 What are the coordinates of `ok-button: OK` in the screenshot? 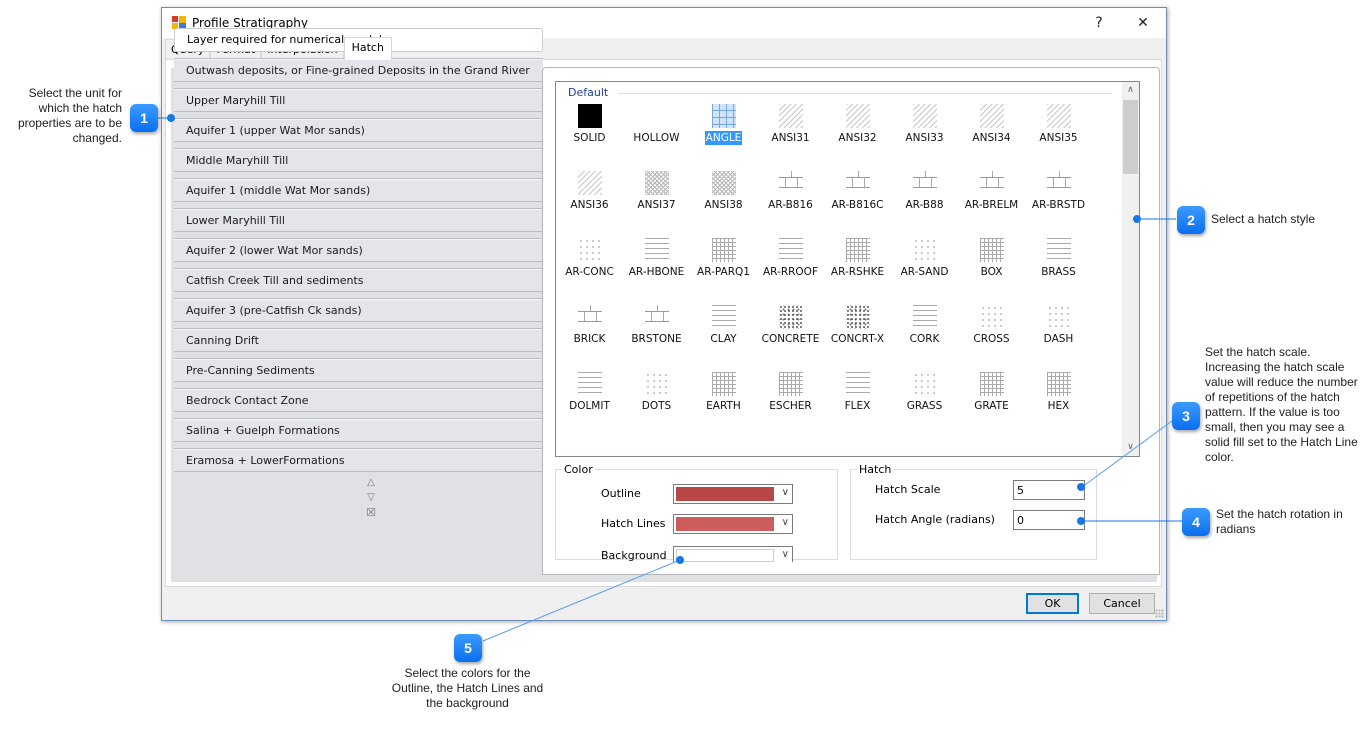 It's located at (1052, 603).